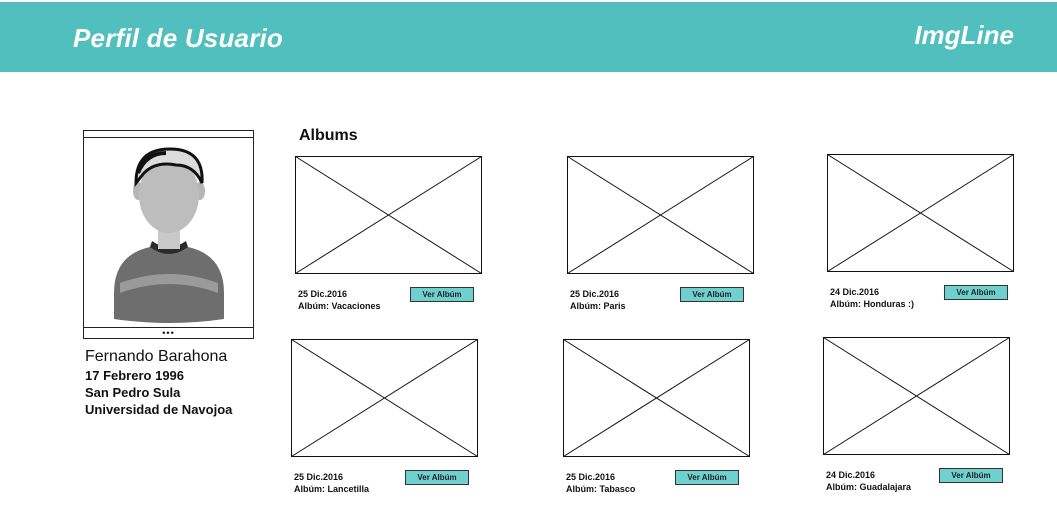  I want to click on album-card: 25 Dic.2016 Albúm: Lancetilla Ver Albúm, so click(386, 419).